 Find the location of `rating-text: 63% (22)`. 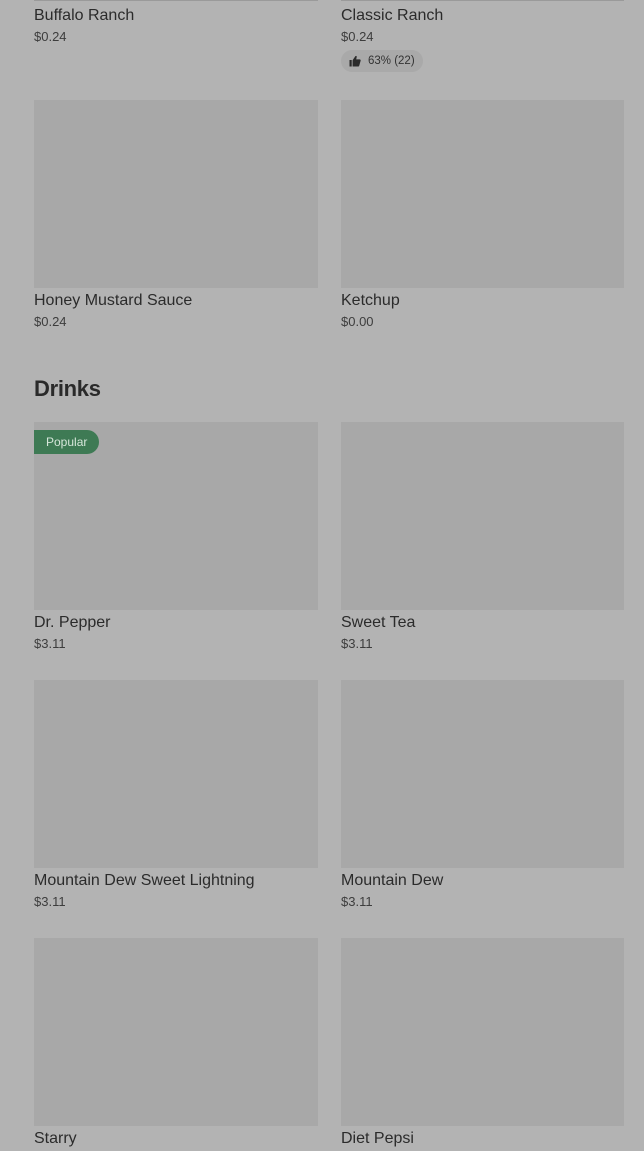

rating-text: 63% (22) is located at coordinates (391, 61).